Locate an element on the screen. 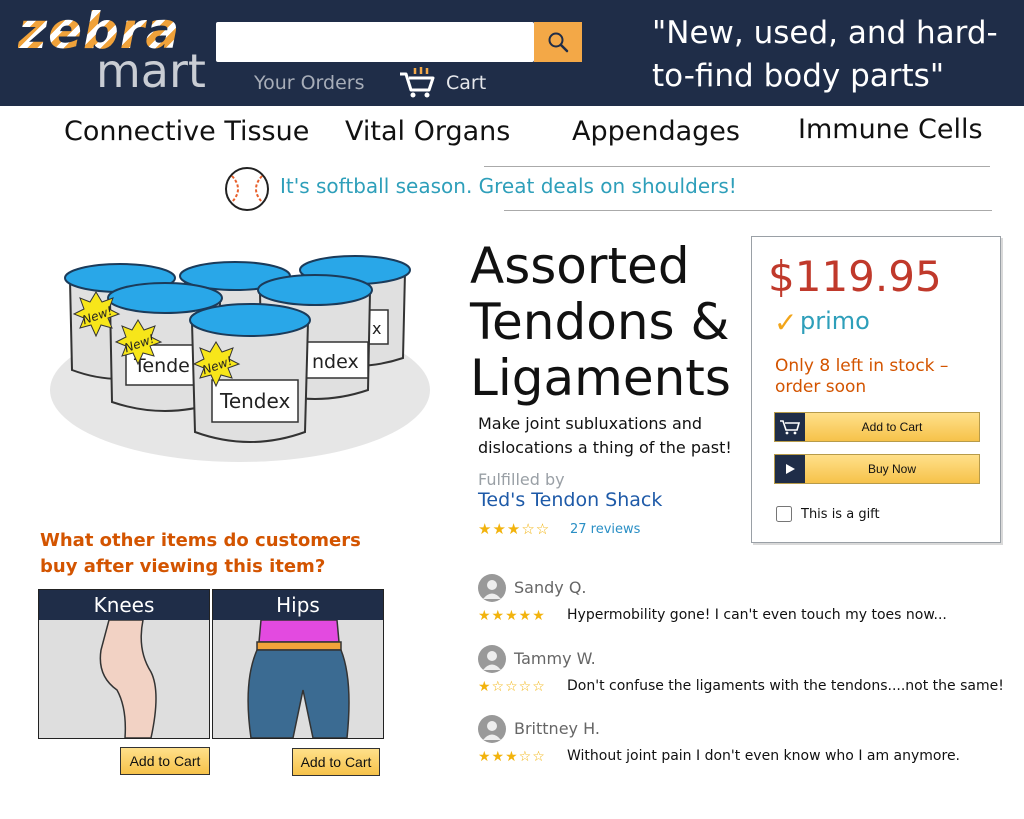  add-to-cart-button: Add to Cart is located at coordinates (877, 427).